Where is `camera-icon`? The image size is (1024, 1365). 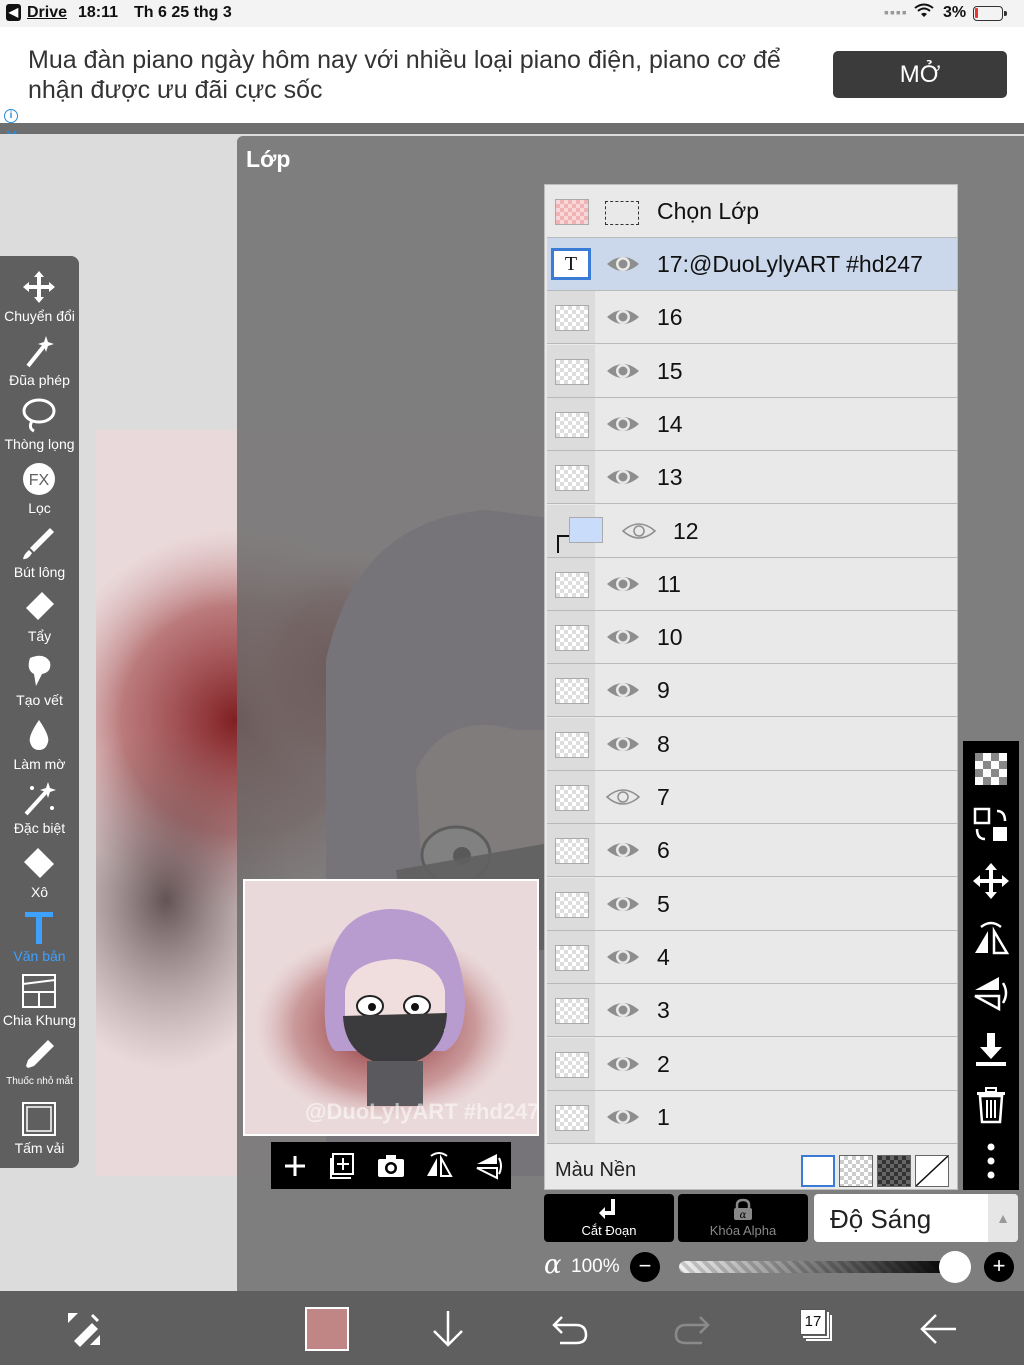 camera-icon is located at coordinates (391, 1166).